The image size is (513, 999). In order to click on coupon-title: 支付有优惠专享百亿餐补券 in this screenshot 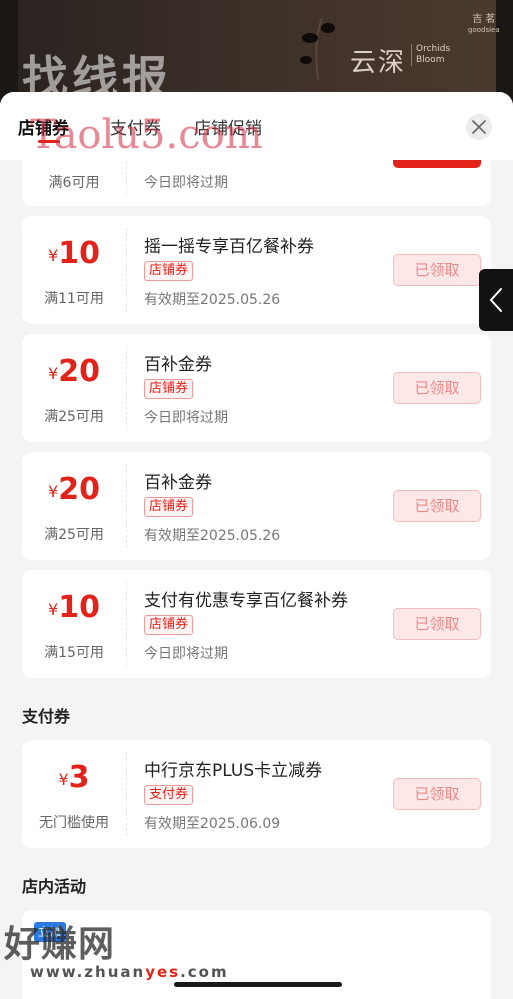, I will do `click(246, 601)`.